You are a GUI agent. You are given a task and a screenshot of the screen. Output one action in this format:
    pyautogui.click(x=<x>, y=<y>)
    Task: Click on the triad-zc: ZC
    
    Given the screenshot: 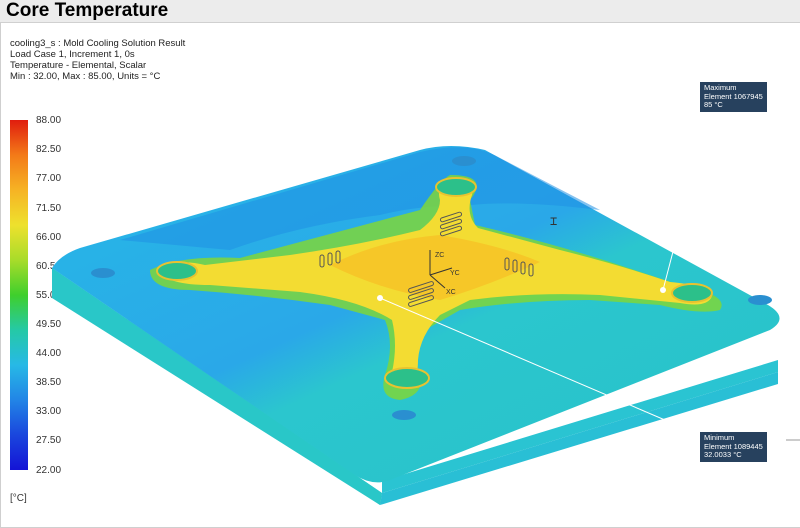 What is the action you would take?
    pyautogui.click(x=439, y=255)
    